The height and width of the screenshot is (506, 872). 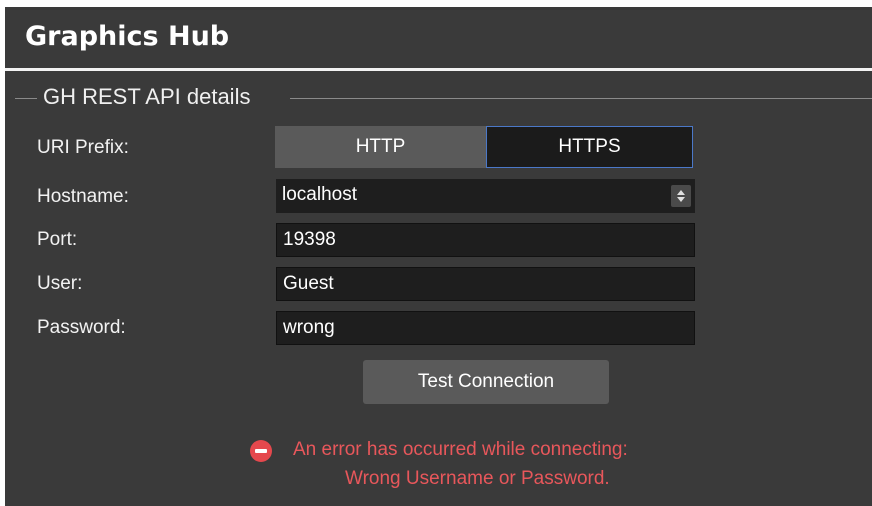 What do you see at coordinates (477, 478) in the screenshot?
I see `error-message-line2: Wrong Username or Password.` at bounding box center [477, 478].